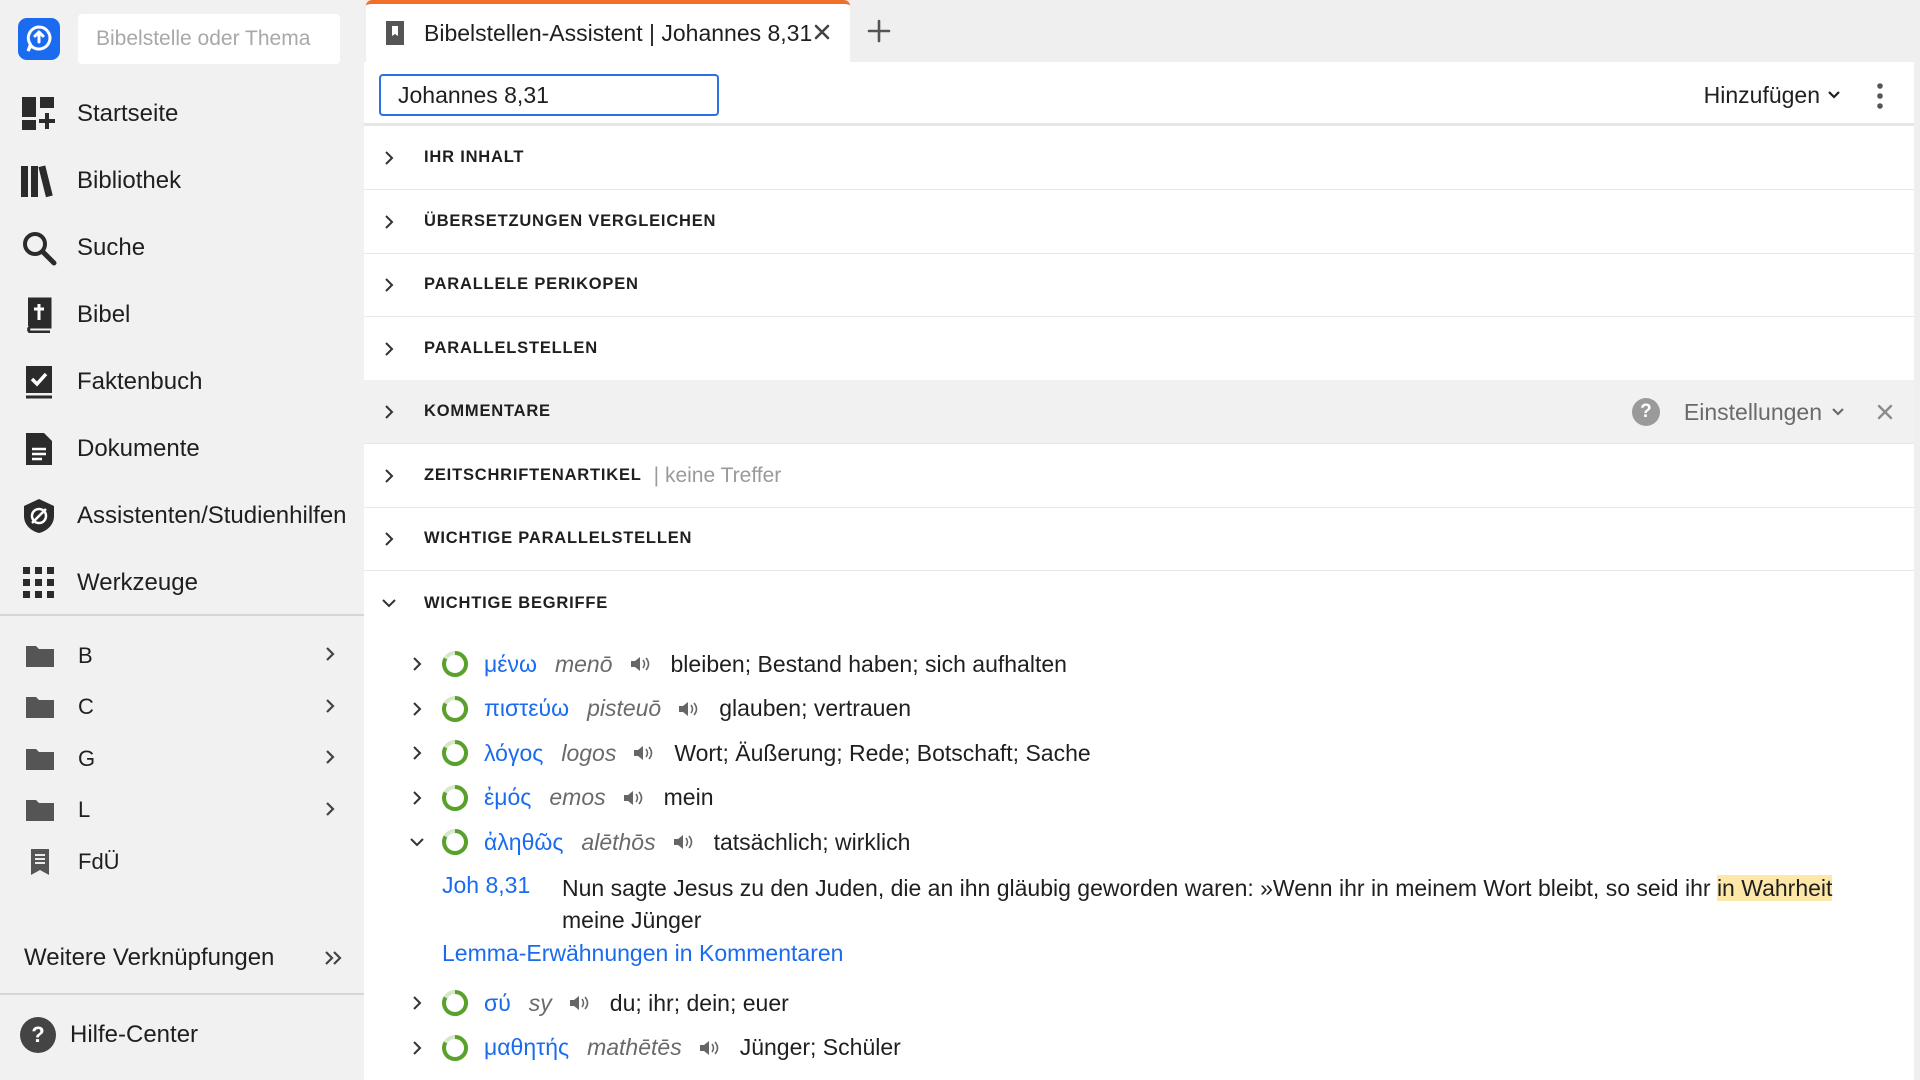 Image resolution: width=1920 pixels, height=1080 pixels. What do you see at coordinates (577, 797) in the screenshot?
I see `term-transliteration: emos` at bounding box center [577, 797].